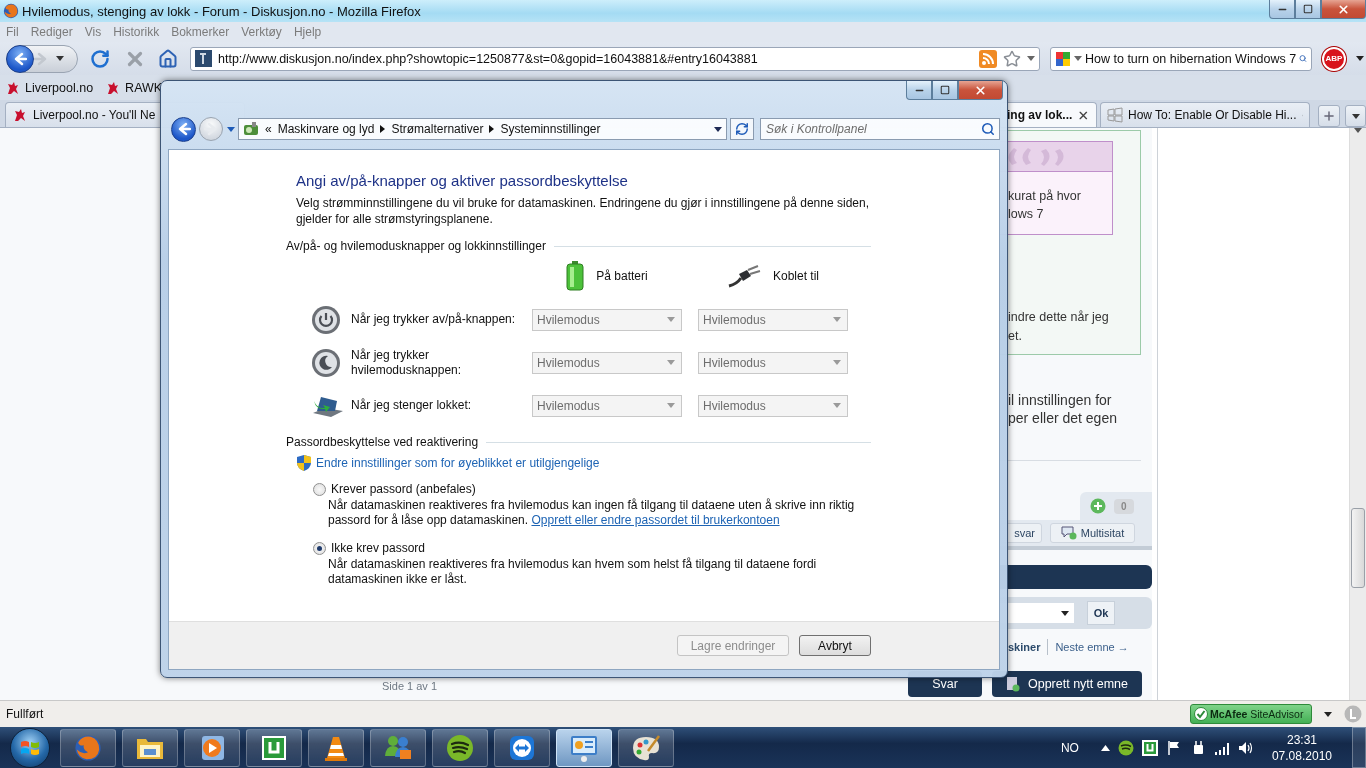  What do you see at coordinates (88, 747) in the screenshot?
I see `globe-icon` at bounding box center [88, 747].